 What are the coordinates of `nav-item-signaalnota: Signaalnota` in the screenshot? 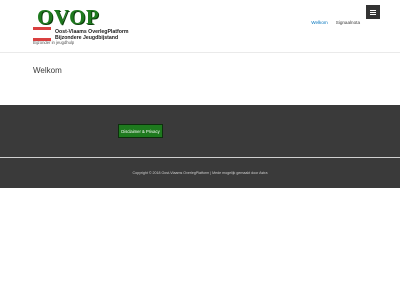 It's located at (348, 22).